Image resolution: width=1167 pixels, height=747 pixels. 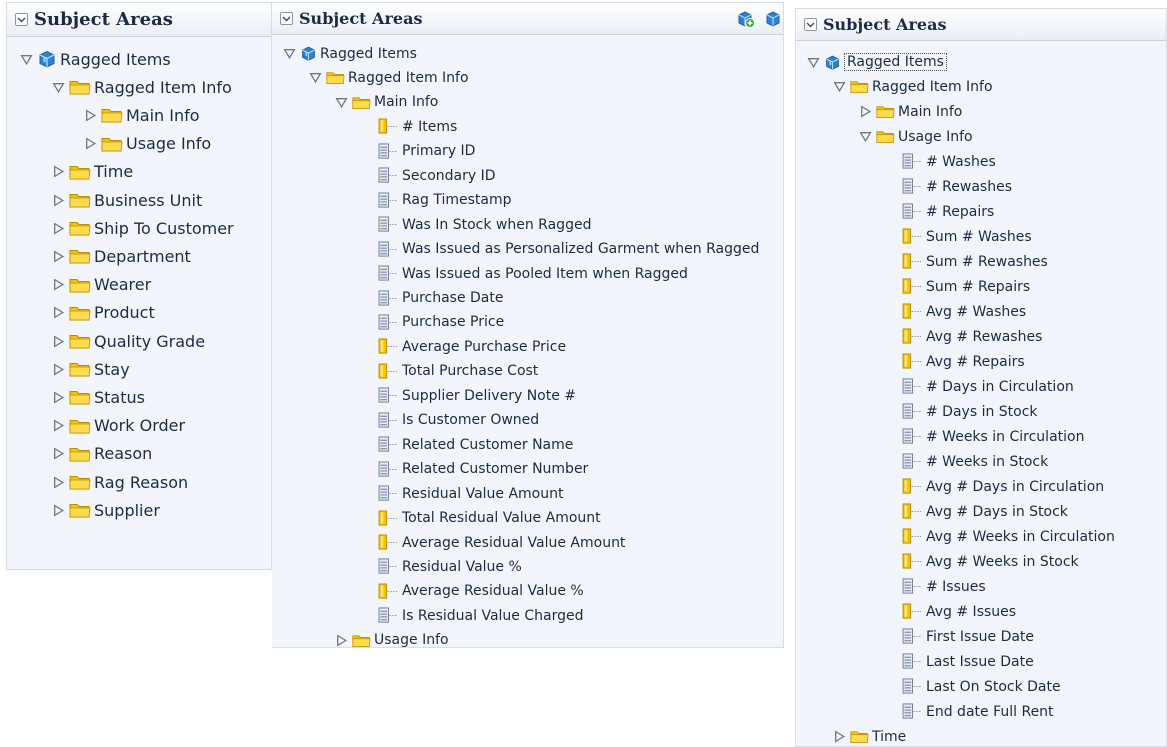 I want to click on tree-node-average-residual-value: Average Residual Value %, so click(x=481, y=591).